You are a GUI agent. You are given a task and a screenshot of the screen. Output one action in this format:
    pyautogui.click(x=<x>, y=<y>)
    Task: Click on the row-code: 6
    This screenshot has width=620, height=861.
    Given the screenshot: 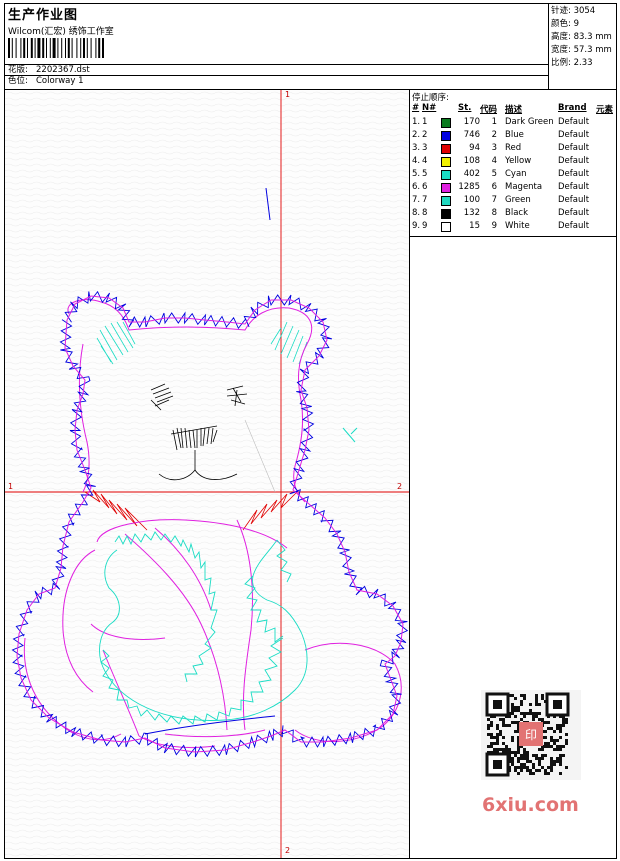 What is the action you would take?
    pyautogui.click(x=494, y=187)
    